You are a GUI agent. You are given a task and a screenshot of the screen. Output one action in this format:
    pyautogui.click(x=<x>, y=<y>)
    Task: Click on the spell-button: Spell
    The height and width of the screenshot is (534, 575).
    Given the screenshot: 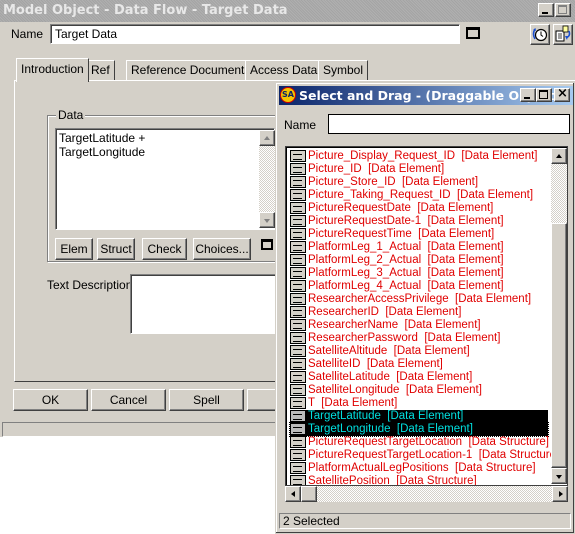 What is the action you would take?
    pyautogui.click(x=206, y=400)
    